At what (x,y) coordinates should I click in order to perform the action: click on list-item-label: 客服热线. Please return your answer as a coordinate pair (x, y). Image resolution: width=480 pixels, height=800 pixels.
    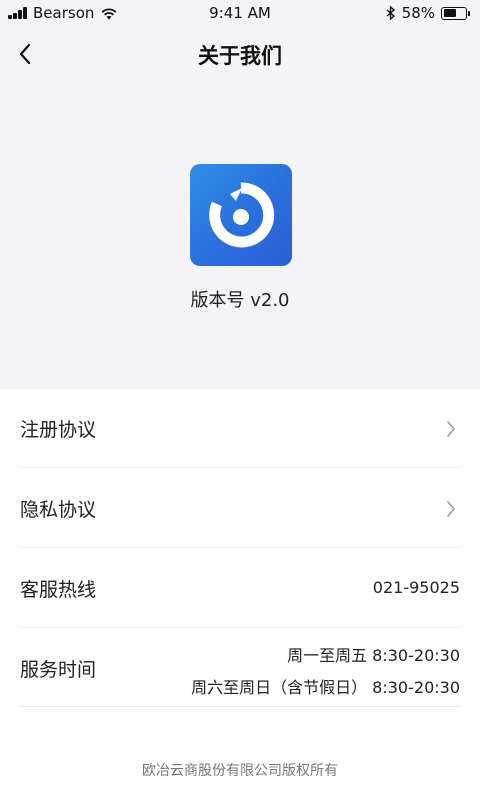
    Looking at the image, I should click on (58, 590).